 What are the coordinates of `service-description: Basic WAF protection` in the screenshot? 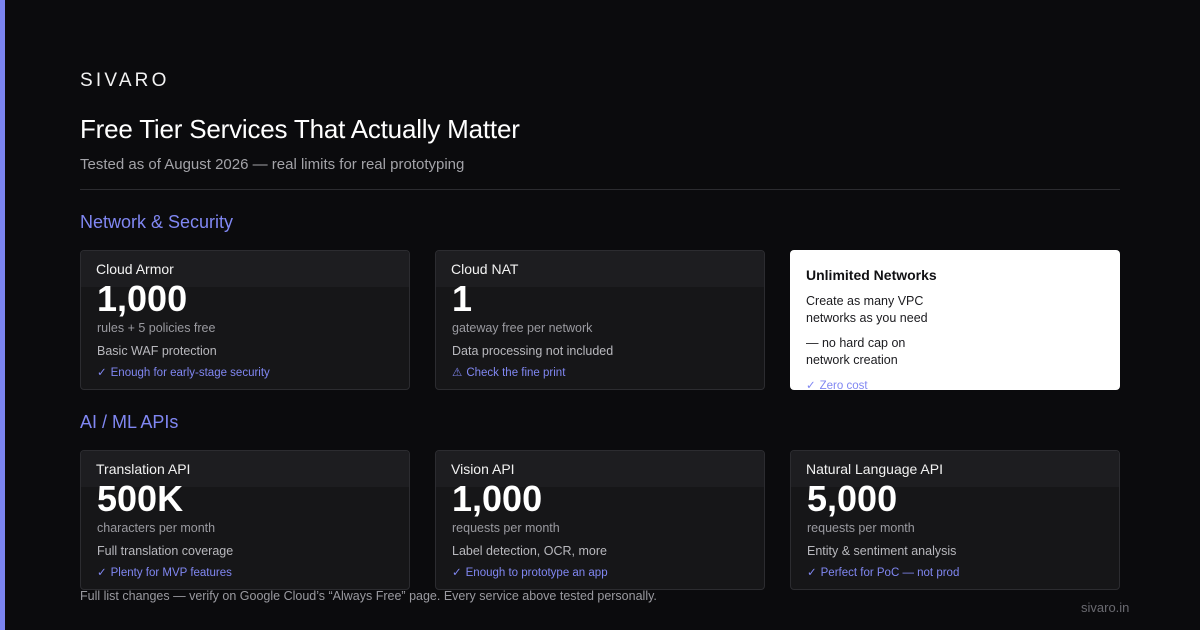 It's located at (157, 351).